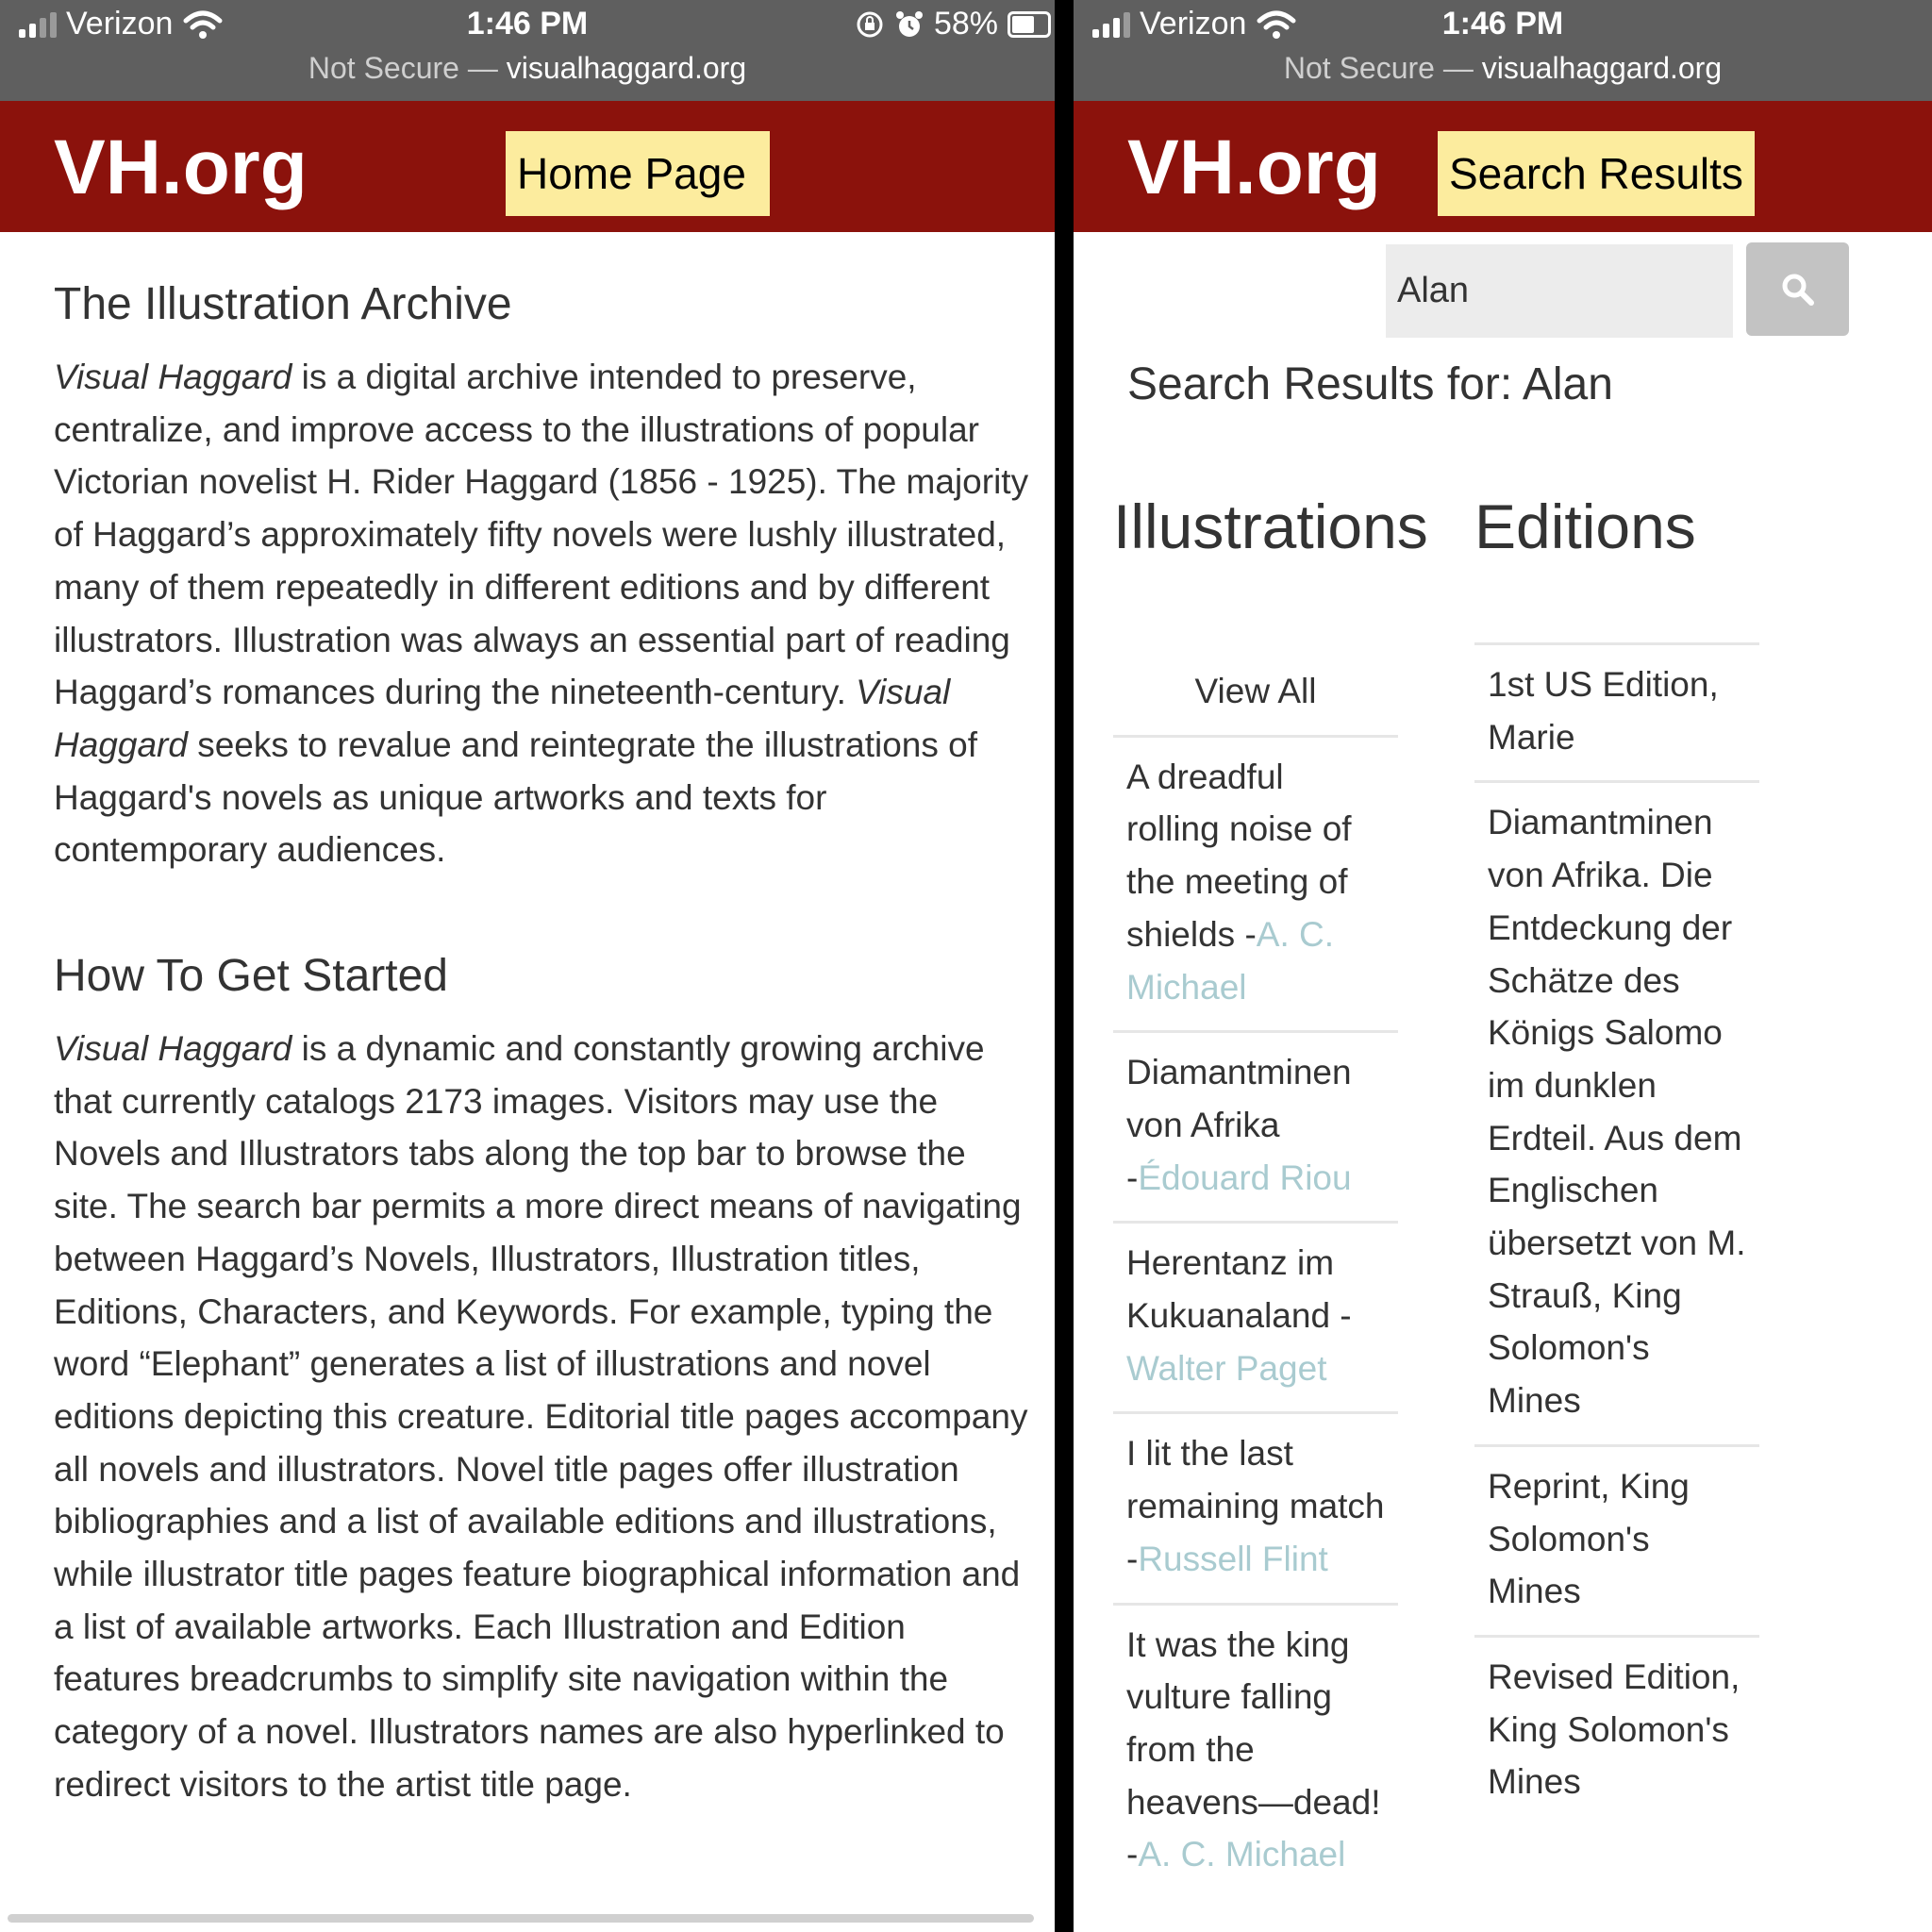  I want to click on section-title-archive: The Illustration Archive, so click(283, 304).